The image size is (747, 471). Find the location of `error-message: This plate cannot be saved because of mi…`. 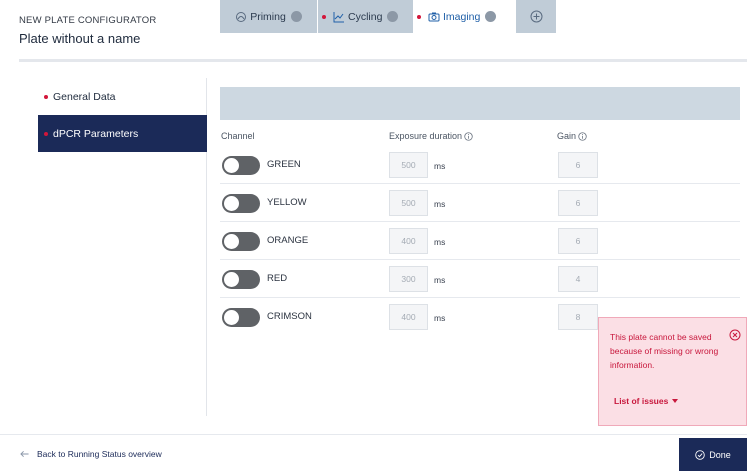

error-message: This plate cannot be saved because of mi… is located at coordinates (664, 351).